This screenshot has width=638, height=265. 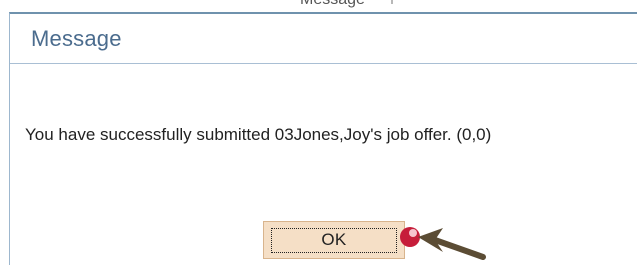 I want to click on ok-button: OK, so click(x=334, y=240).